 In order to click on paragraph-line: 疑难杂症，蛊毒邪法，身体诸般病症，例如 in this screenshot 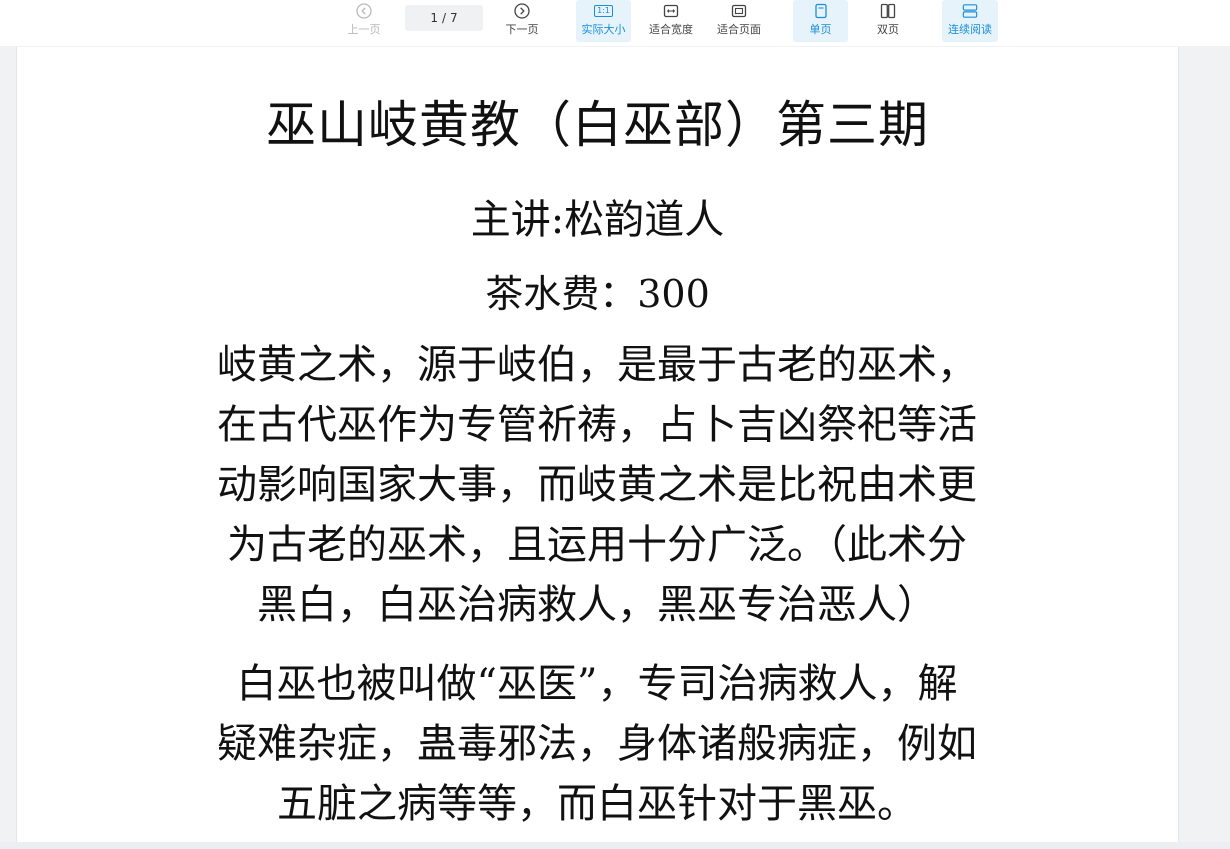, I will do `click(597, 744)`.